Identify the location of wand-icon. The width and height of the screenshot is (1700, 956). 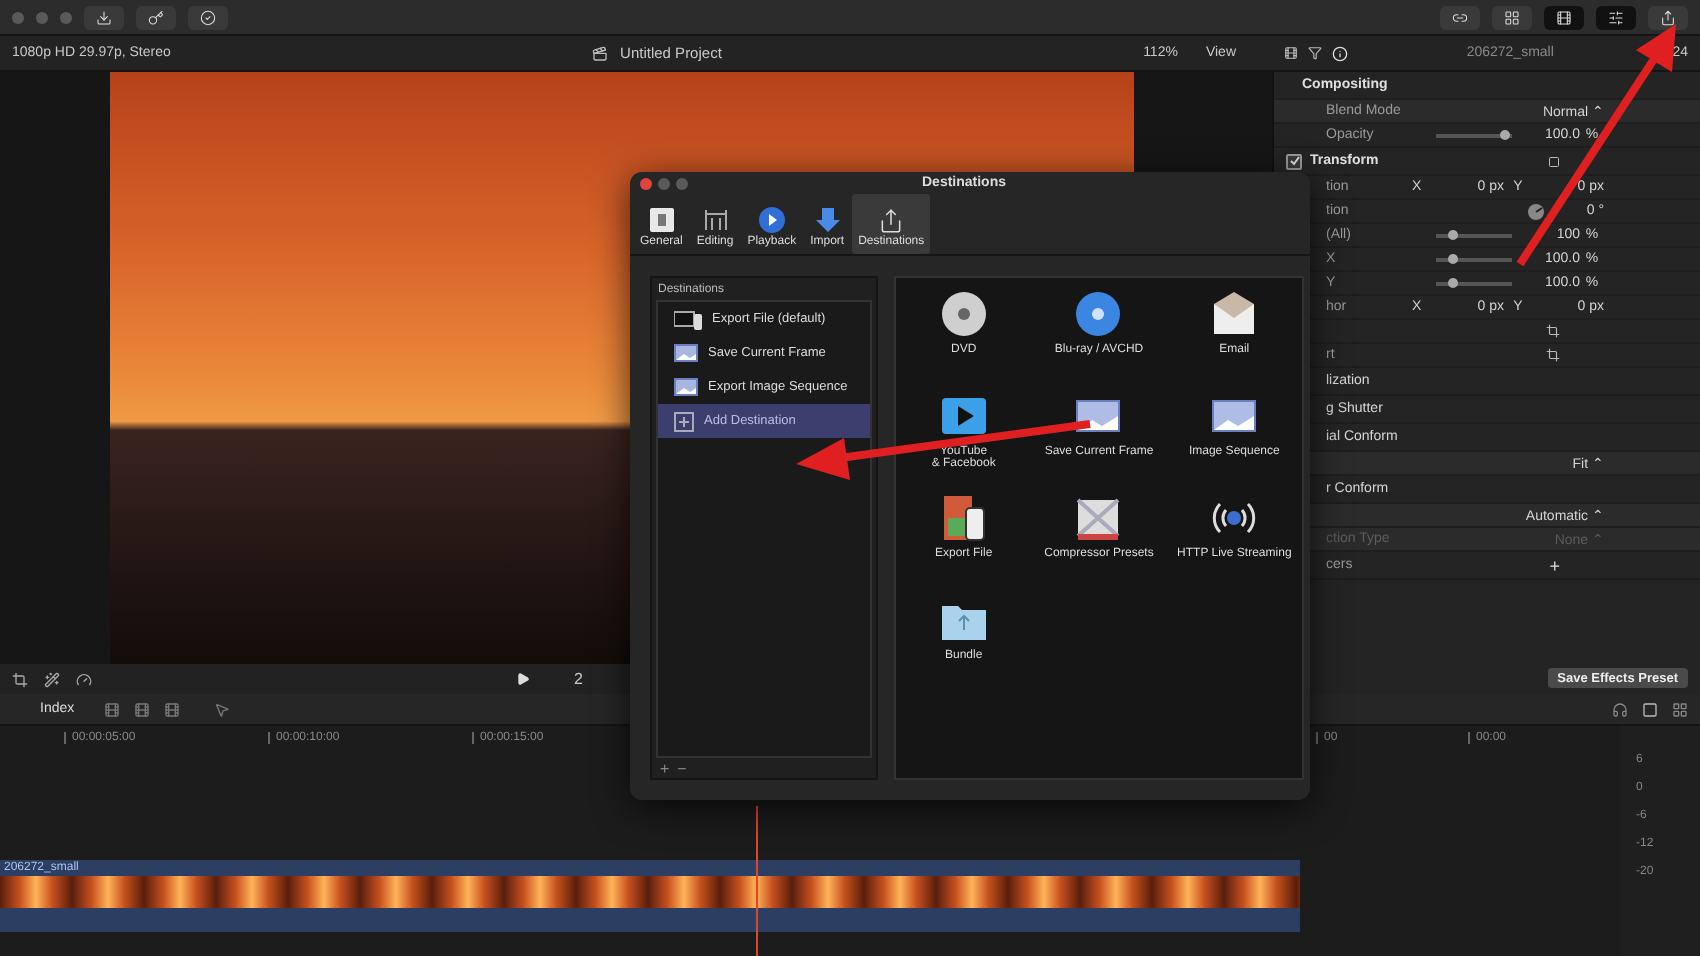
(52, 679).